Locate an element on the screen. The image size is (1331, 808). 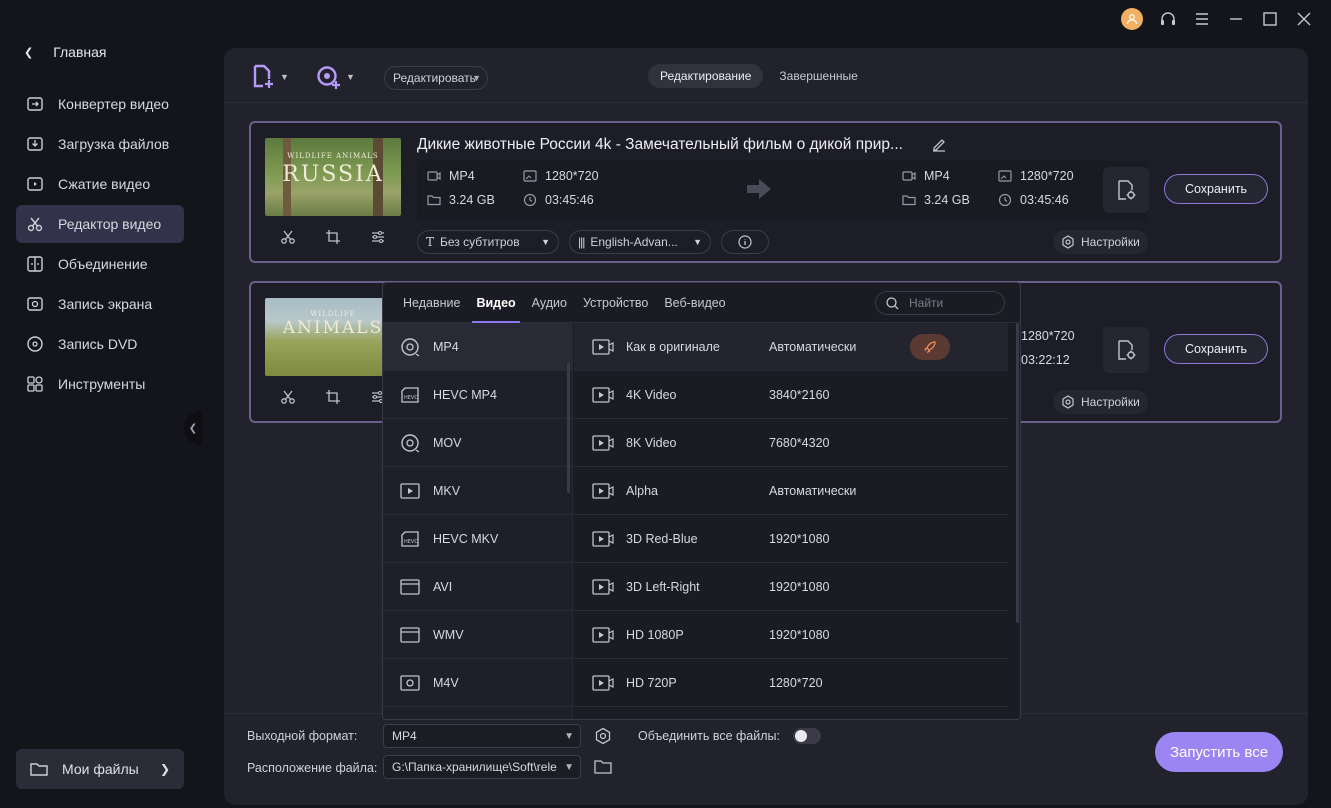
preset-item: 3D Red-Blue 1920*1080 is located at coordinates (791, 539).